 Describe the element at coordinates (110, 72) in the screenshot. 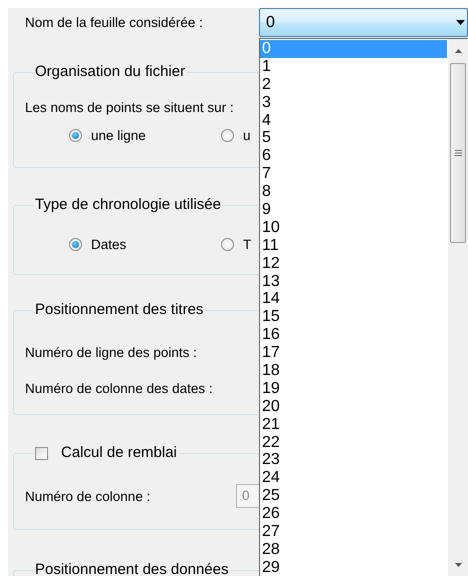

I see `group-title: Organisation du fichier` at that location.